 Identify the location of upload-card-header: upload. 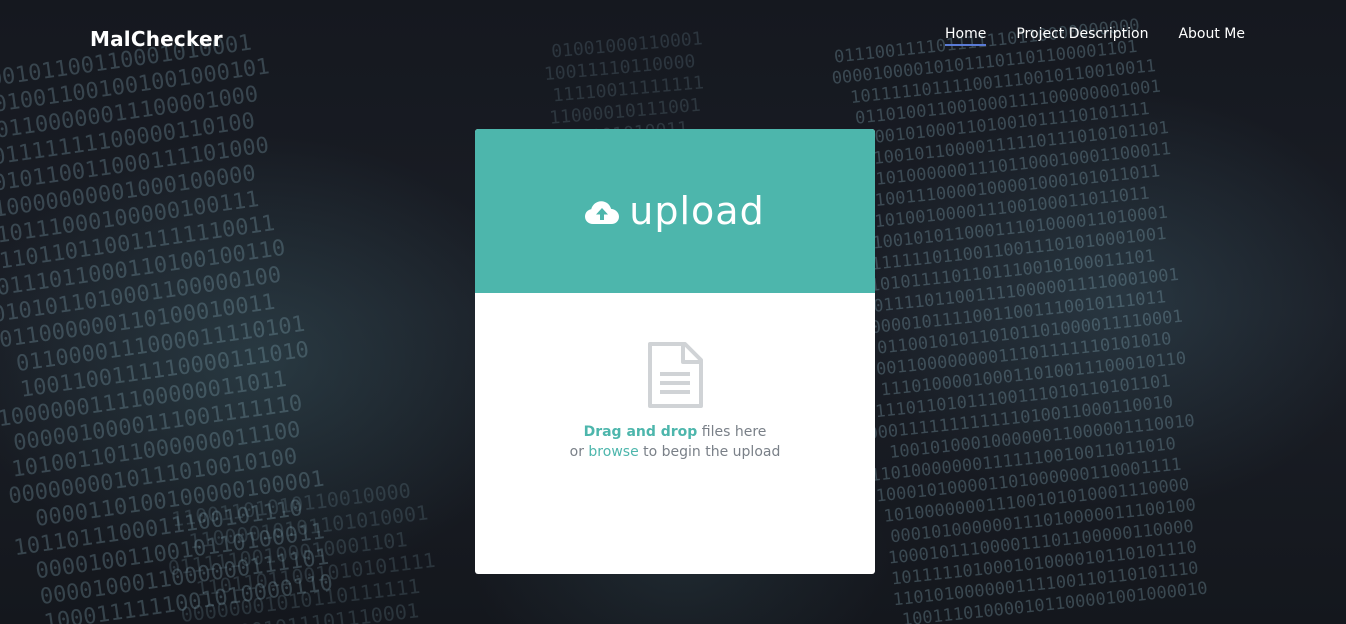
(675, 211).